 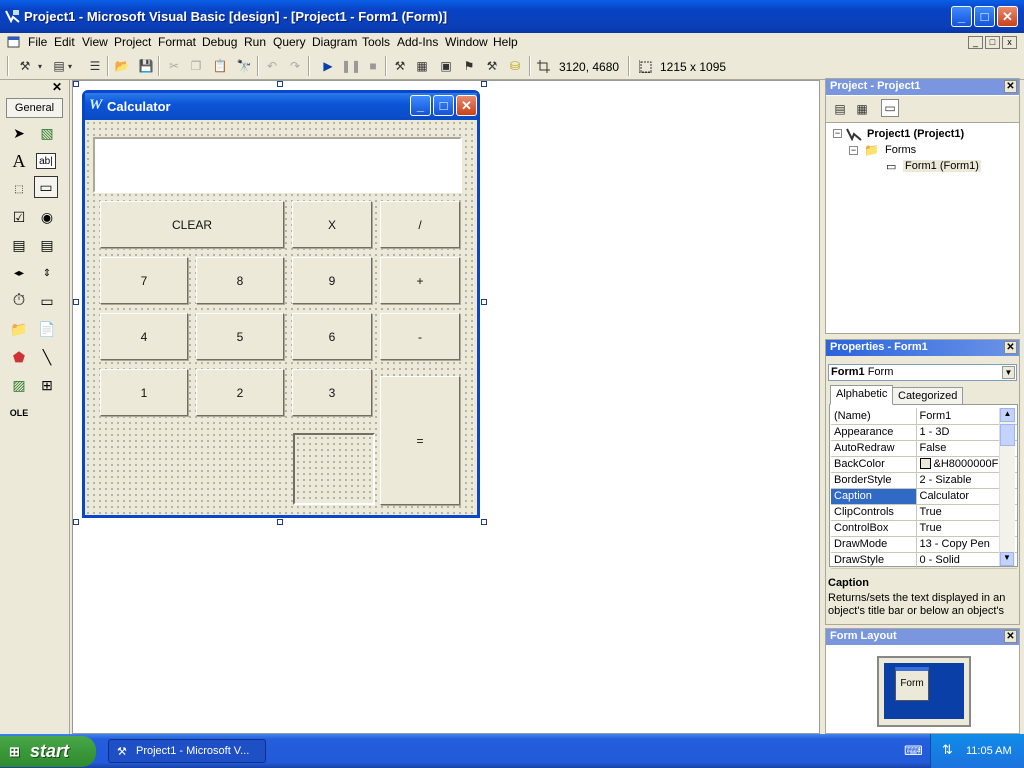 I want to click on listbox-tool-icon: ▤, so click(x=47, y=245).